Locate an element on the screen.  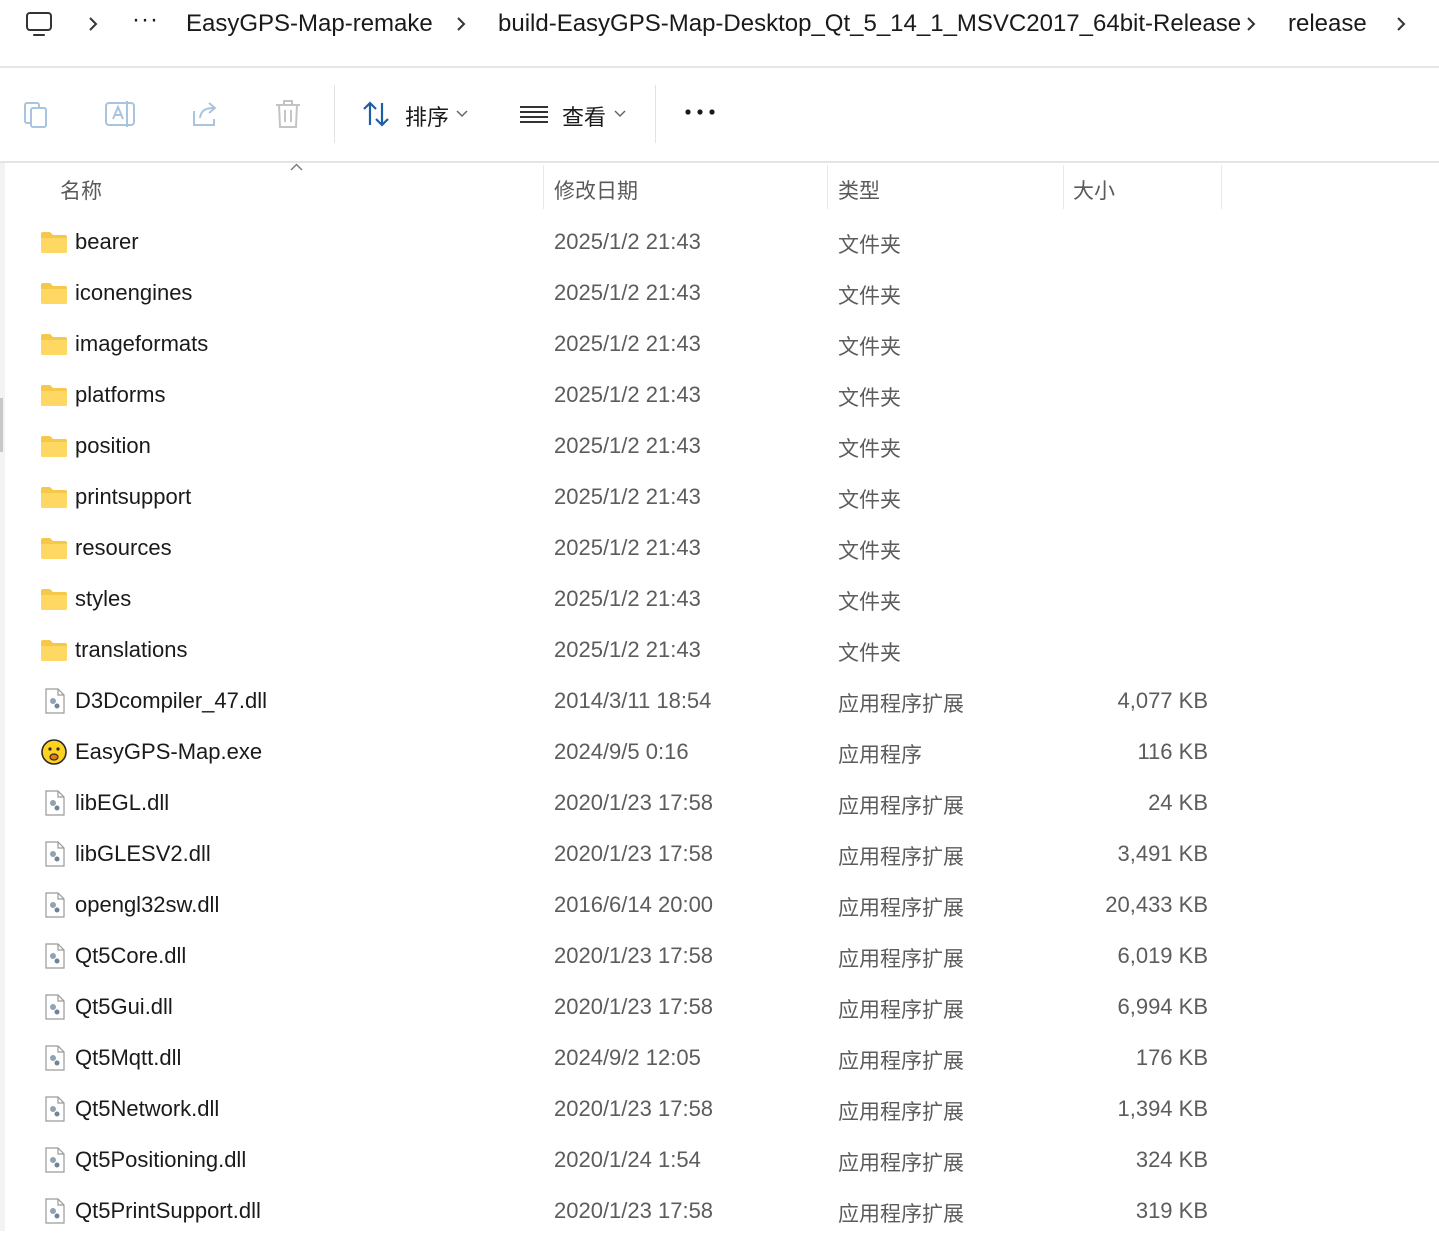
file-size: 20,433 KB is located at coordinates (1156, 904).